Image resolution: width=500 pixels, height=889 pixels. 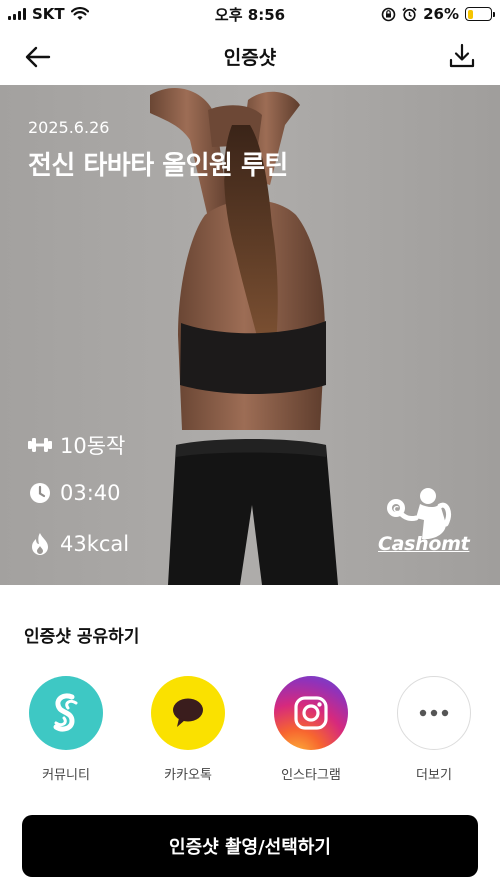 I want to click on status-time: 오후 8:56, so click(x=250, y=14).